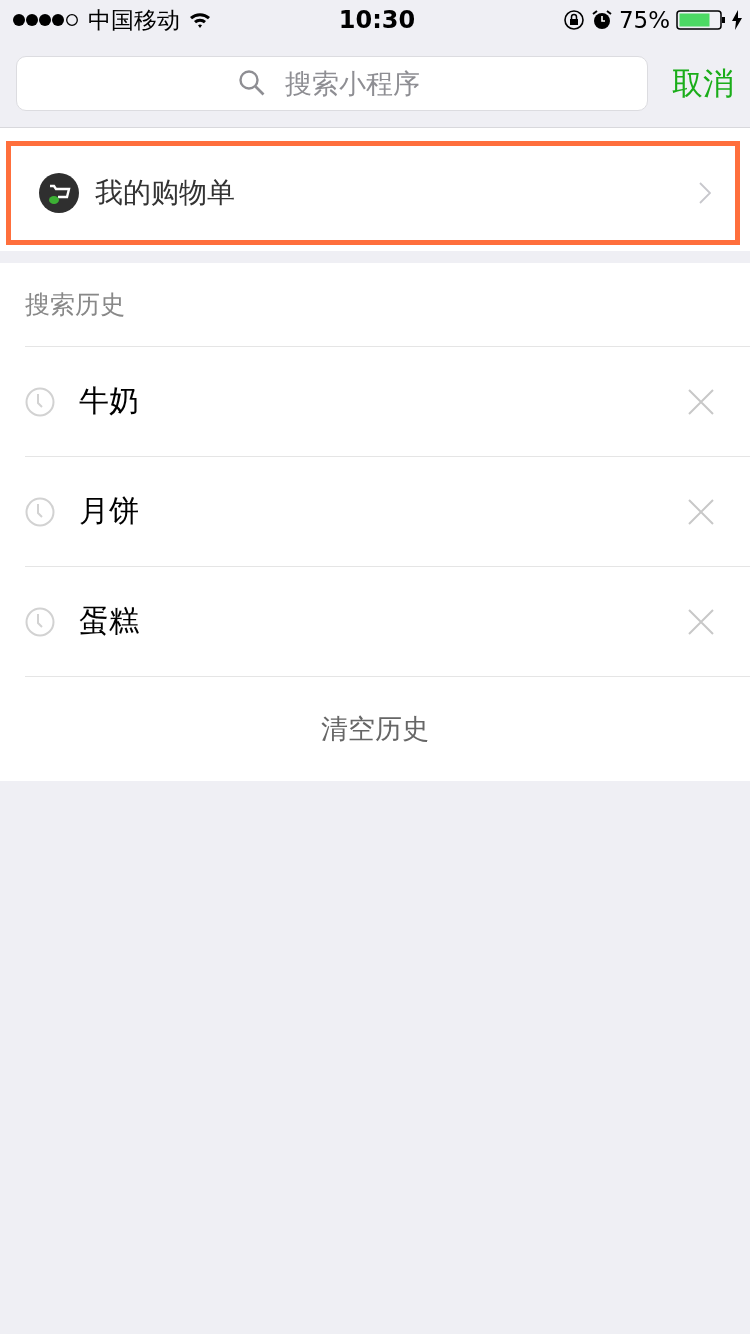  I want to click on clock-time: 10:30, so click(377, 20).